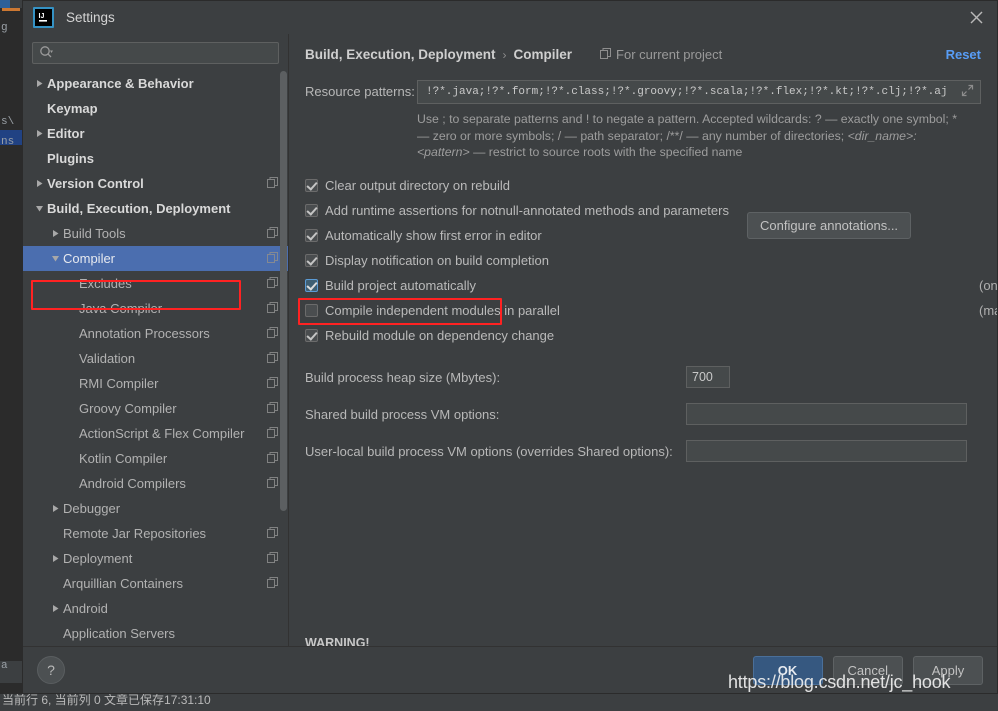  What do you see at coordinates (283, 291) in the screenshot?
I see `sidebar-scrollbar-thumb` at bounding box center [283, 291].